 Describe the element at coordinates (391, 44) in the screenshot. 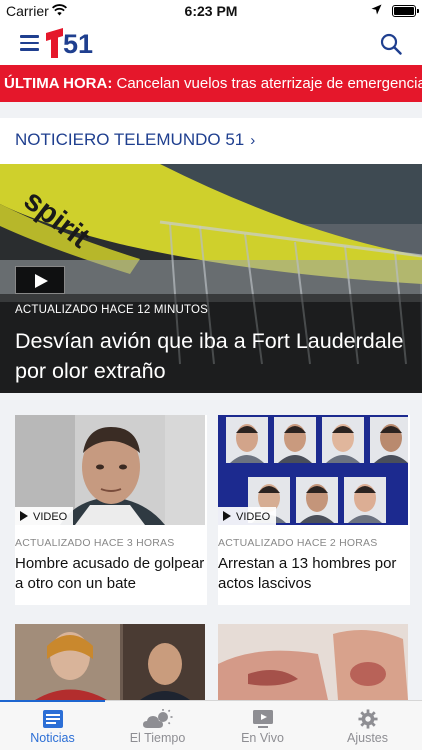

I see `search-icon` at that location.